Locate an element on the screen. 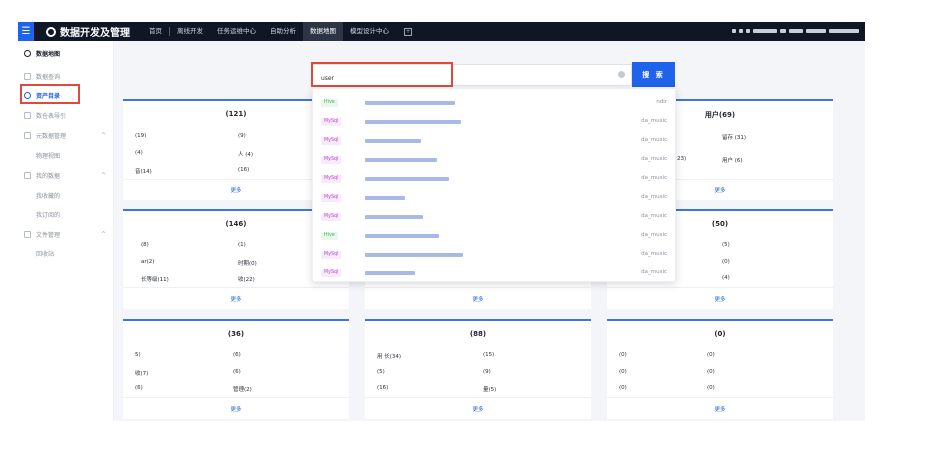  card-entry: 量(5) is located at coordinates (489, 389).